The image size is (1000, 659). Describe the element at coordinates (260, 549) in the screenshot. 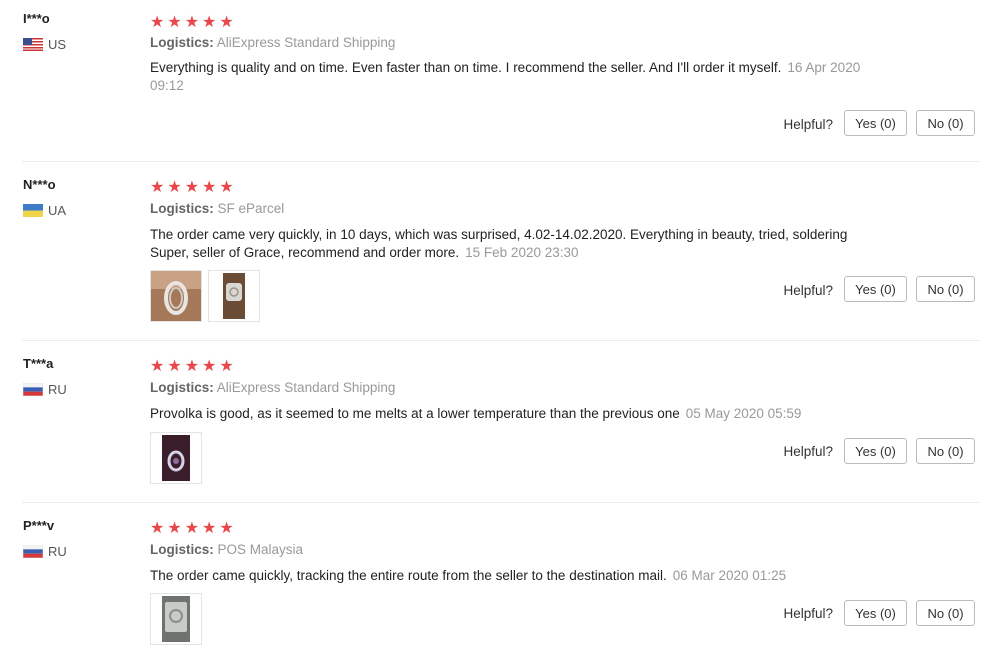

I see `logistics-method: POS Malaysia` at that location.